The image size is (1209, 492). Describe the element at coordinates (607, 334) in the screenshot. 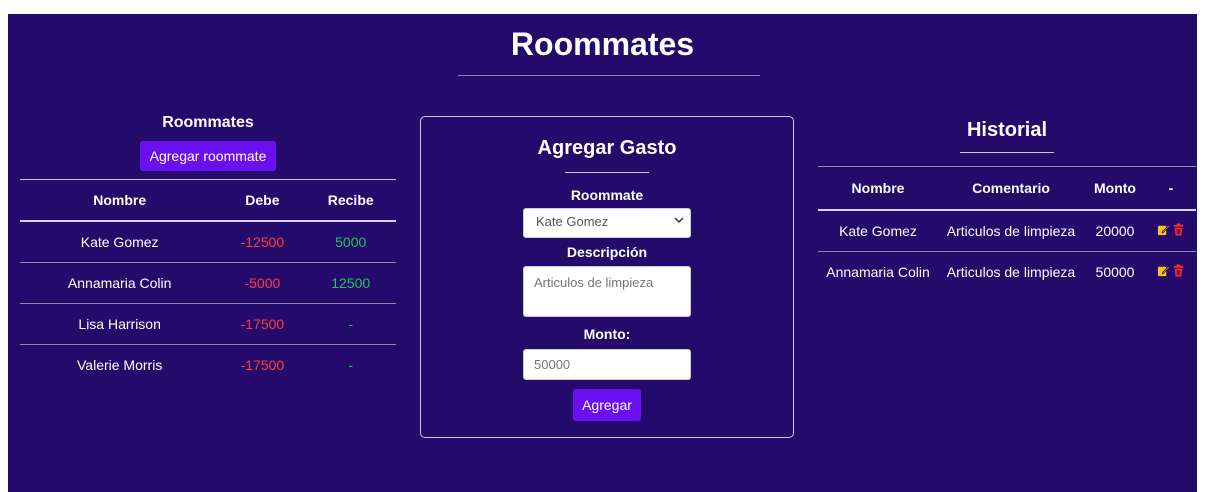

I see `monto-label: Monto:` at that location.